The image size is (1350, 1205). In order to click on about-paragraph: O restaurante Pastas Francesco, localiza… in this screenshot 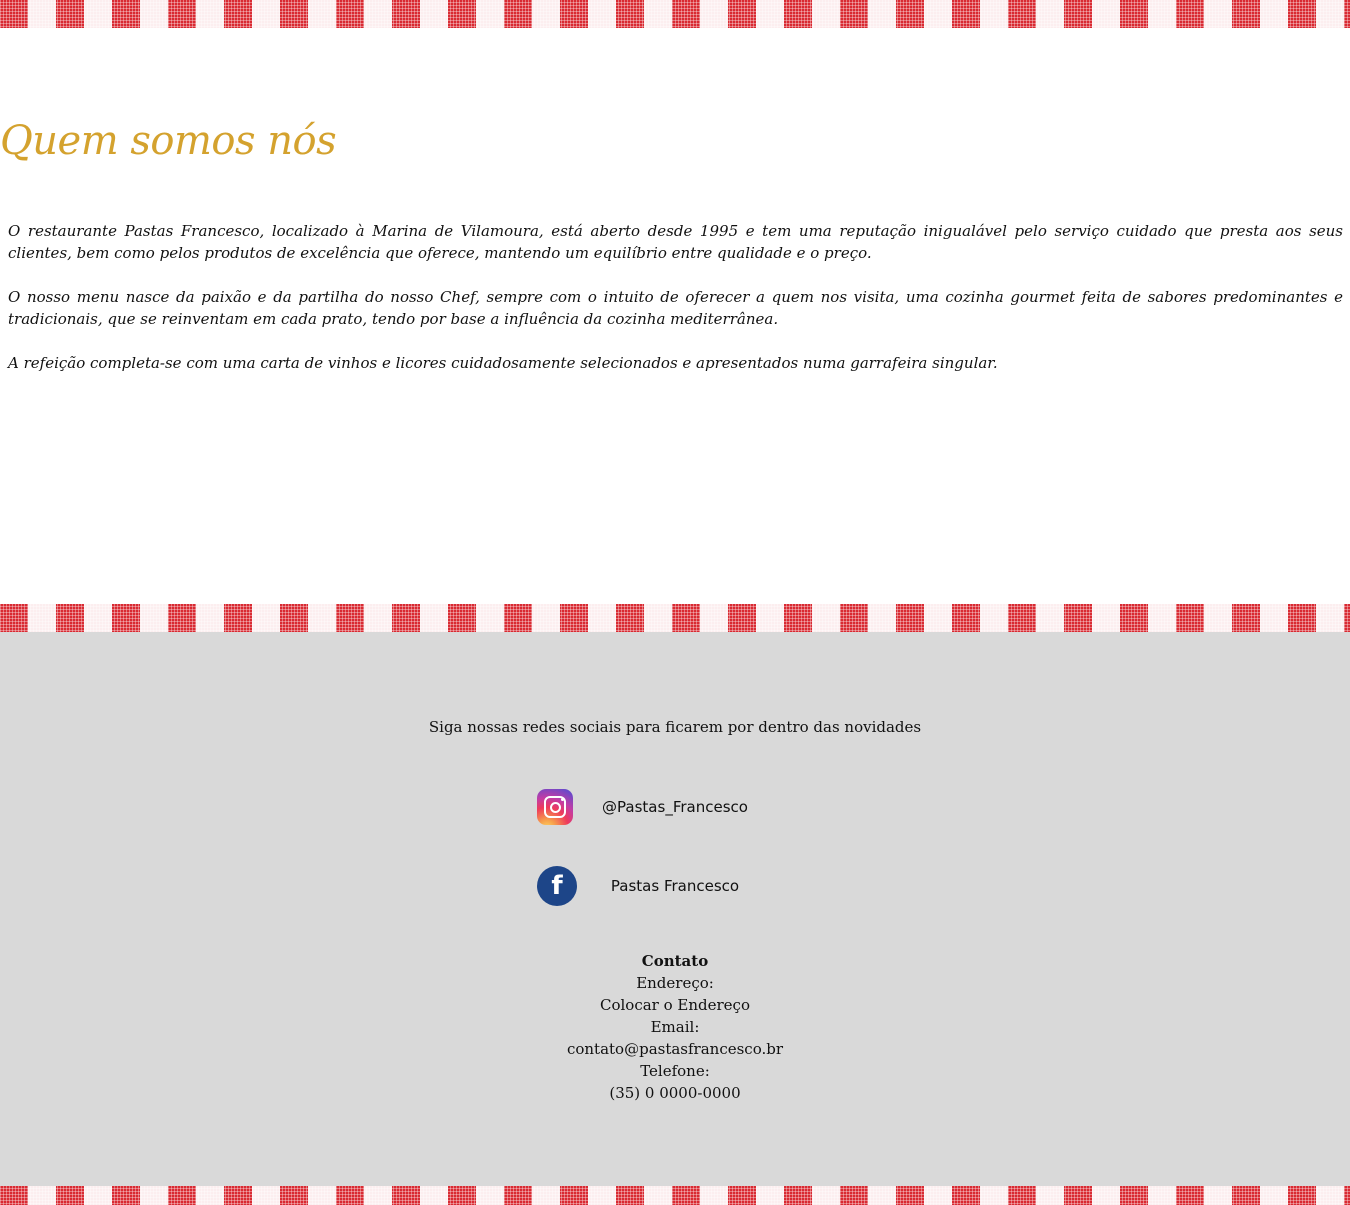, I will do `click(675, 242)`.